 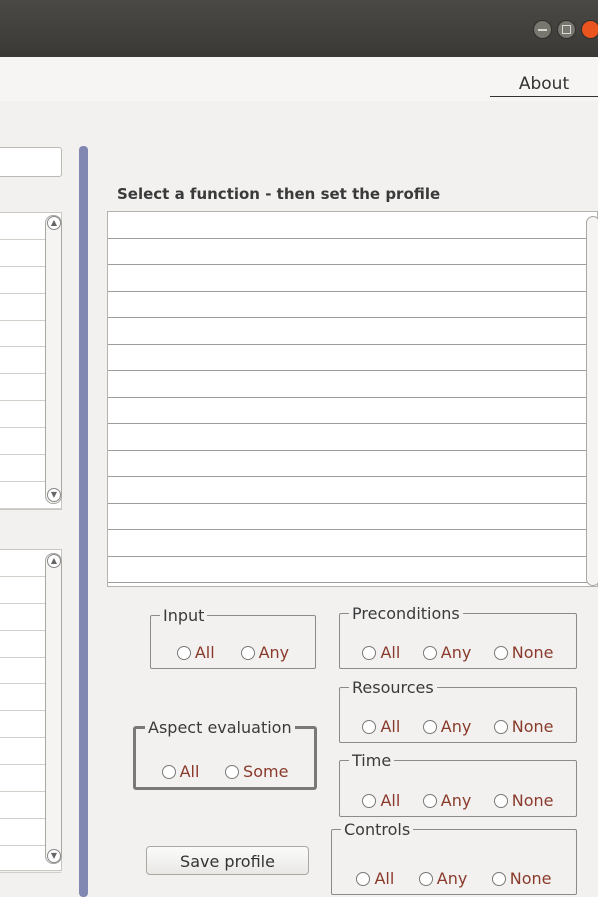 What do you see at coordinates (458, 784) in the screenshot?
I see `time-group: Time All Any None` at bounding box center [458, 784].